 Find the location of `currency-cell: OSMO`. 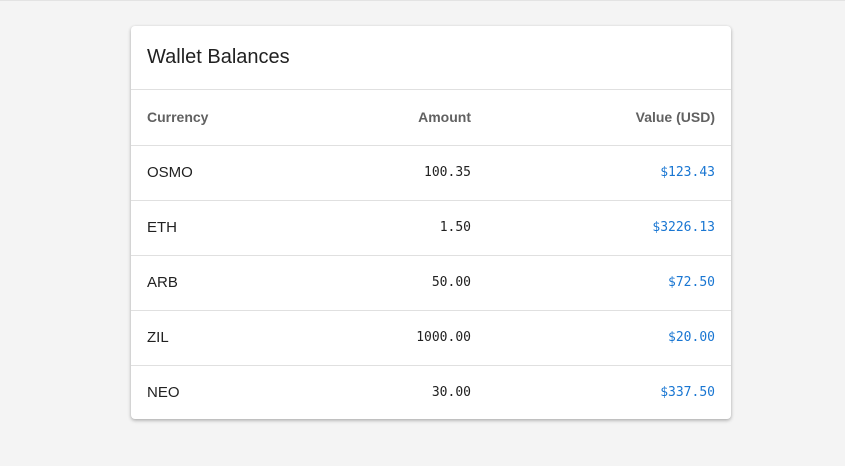

currency-cell: OSMO is located at coordinates (170, 172).